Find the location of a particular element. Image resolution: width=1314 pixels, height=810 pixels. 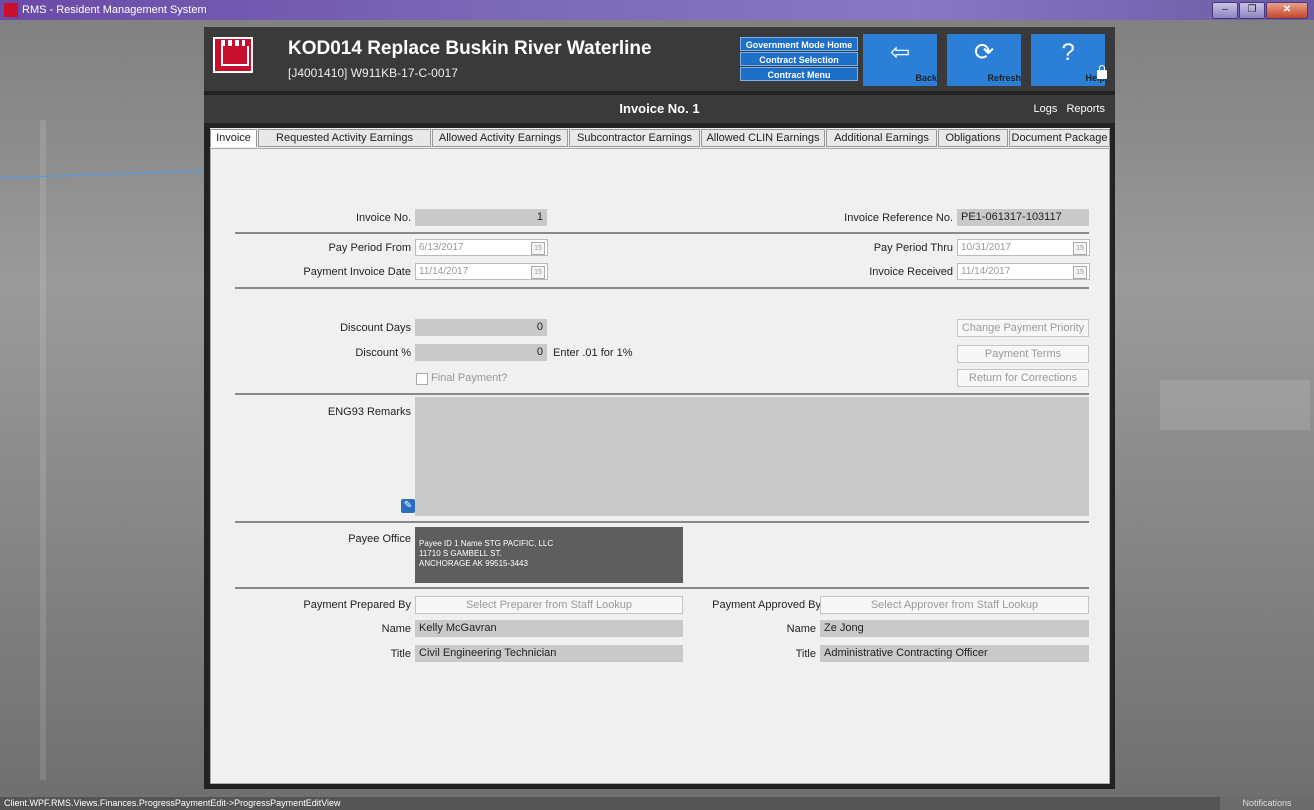

contract-menu-link: Contract Menu is located at coordinates (799, 74).